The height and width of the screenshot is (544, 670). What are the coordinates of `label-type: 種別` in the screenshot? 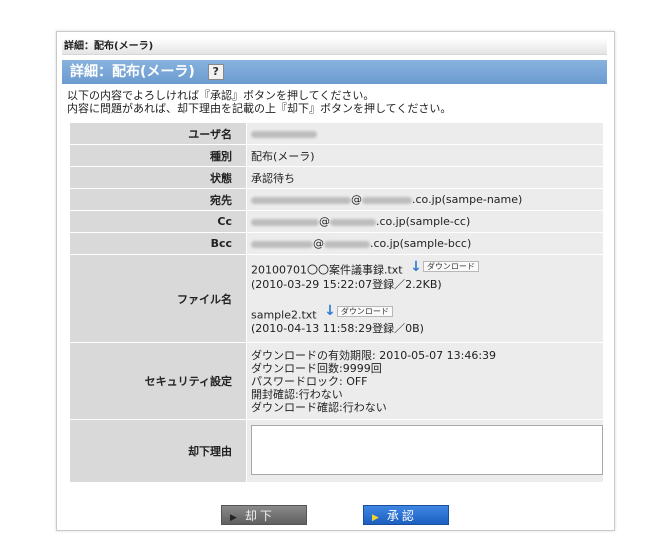 It's located at (158, 155).